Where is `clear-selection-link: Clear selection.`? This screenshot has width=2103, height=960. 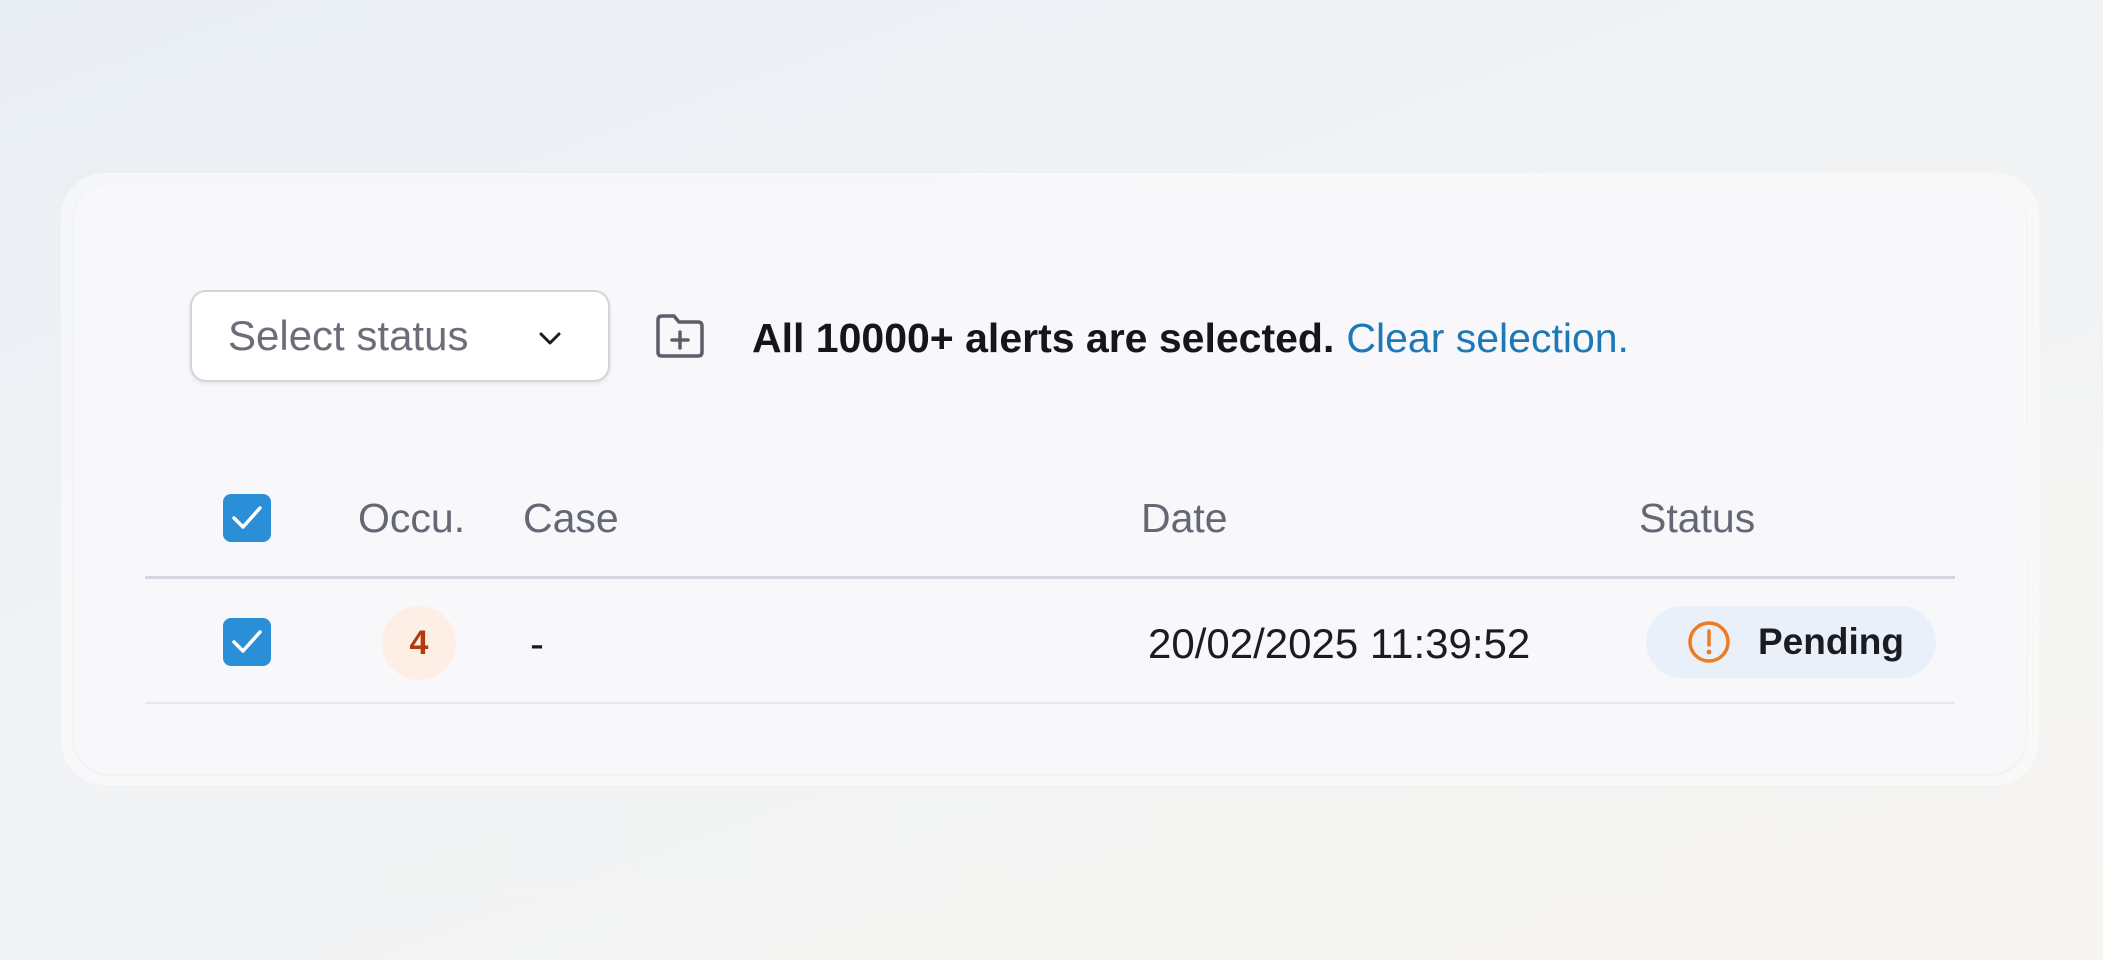
clear-selection-link: Clear selection. is located at coordinates (1487, 338).